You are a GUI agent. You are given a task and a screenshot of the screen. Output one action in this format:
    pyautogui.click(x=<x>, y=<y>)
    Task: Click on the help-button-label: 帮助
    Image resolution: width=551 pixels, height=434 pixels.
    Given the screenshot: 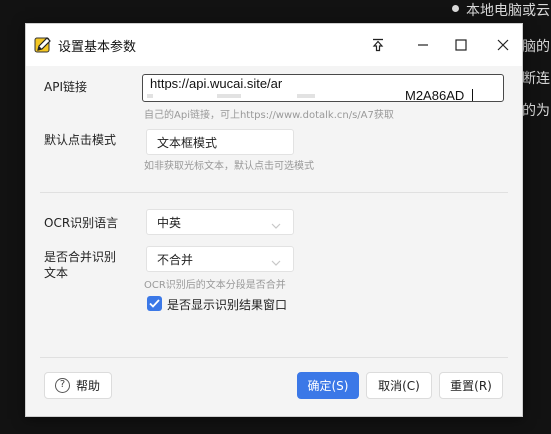 What is the action you would take?
    pyautogui.click(x=88, y=386)
    